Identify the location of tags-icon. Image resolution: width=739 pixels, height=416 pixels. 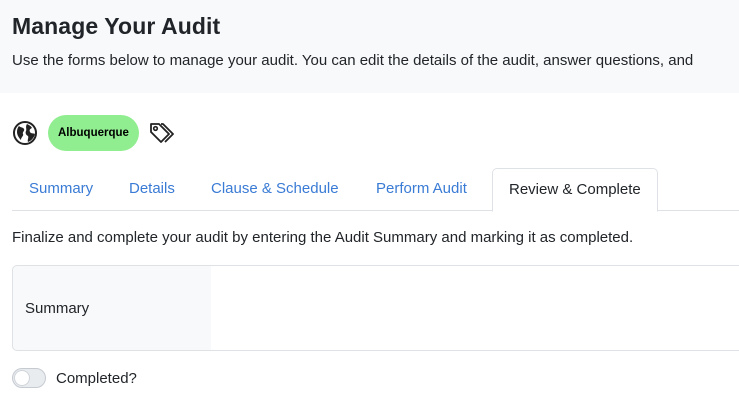
(161, 133).